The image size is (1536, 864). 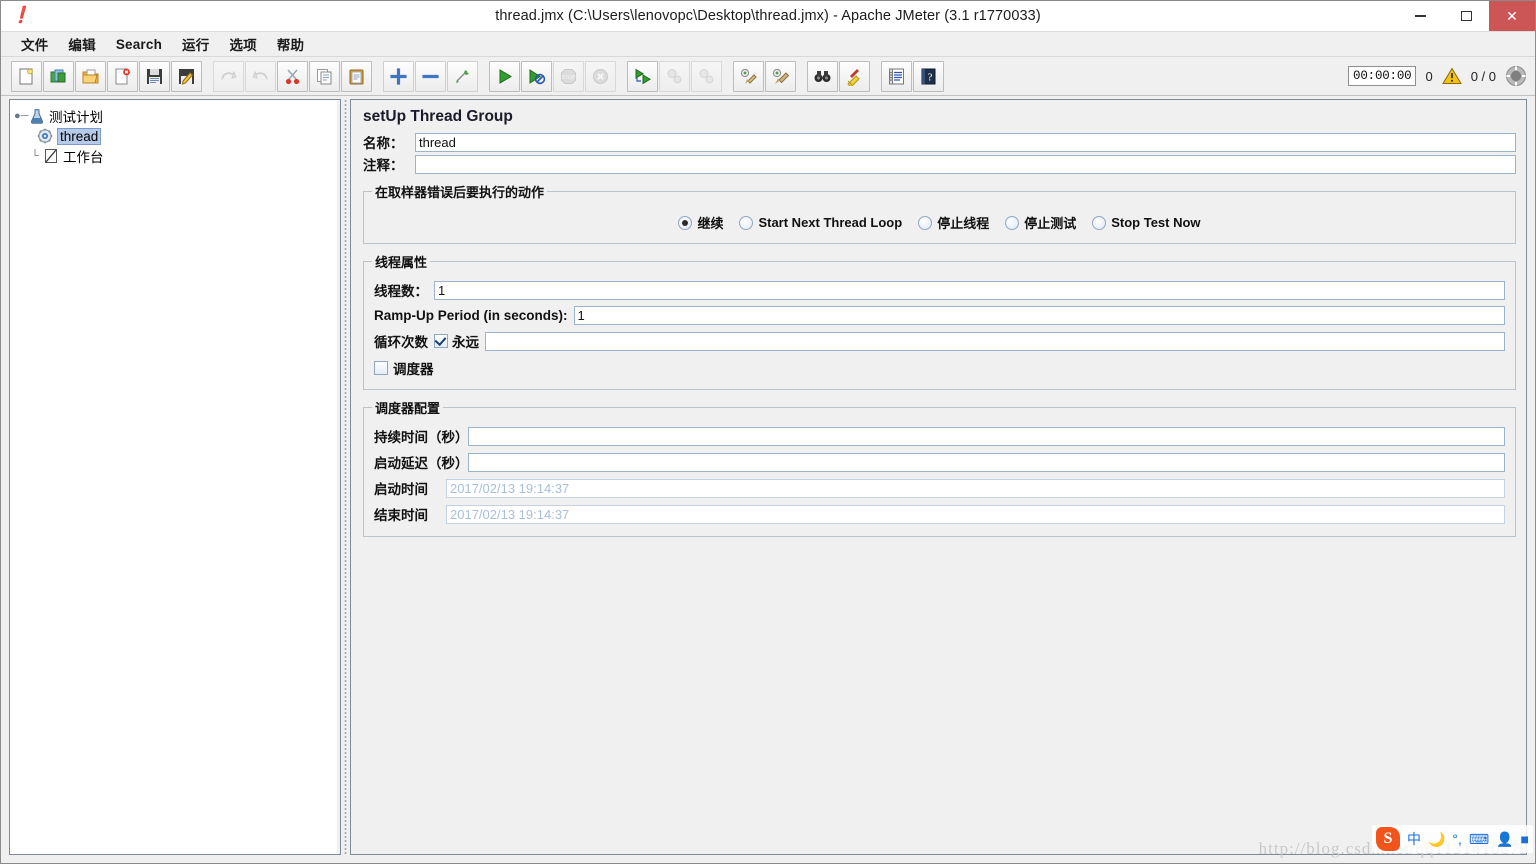 What do you see at coordinates (1146, 222) in the screenshot?
I see `radio-stop-test-now: Stop Test Now` at bounding box center [1146, 222].